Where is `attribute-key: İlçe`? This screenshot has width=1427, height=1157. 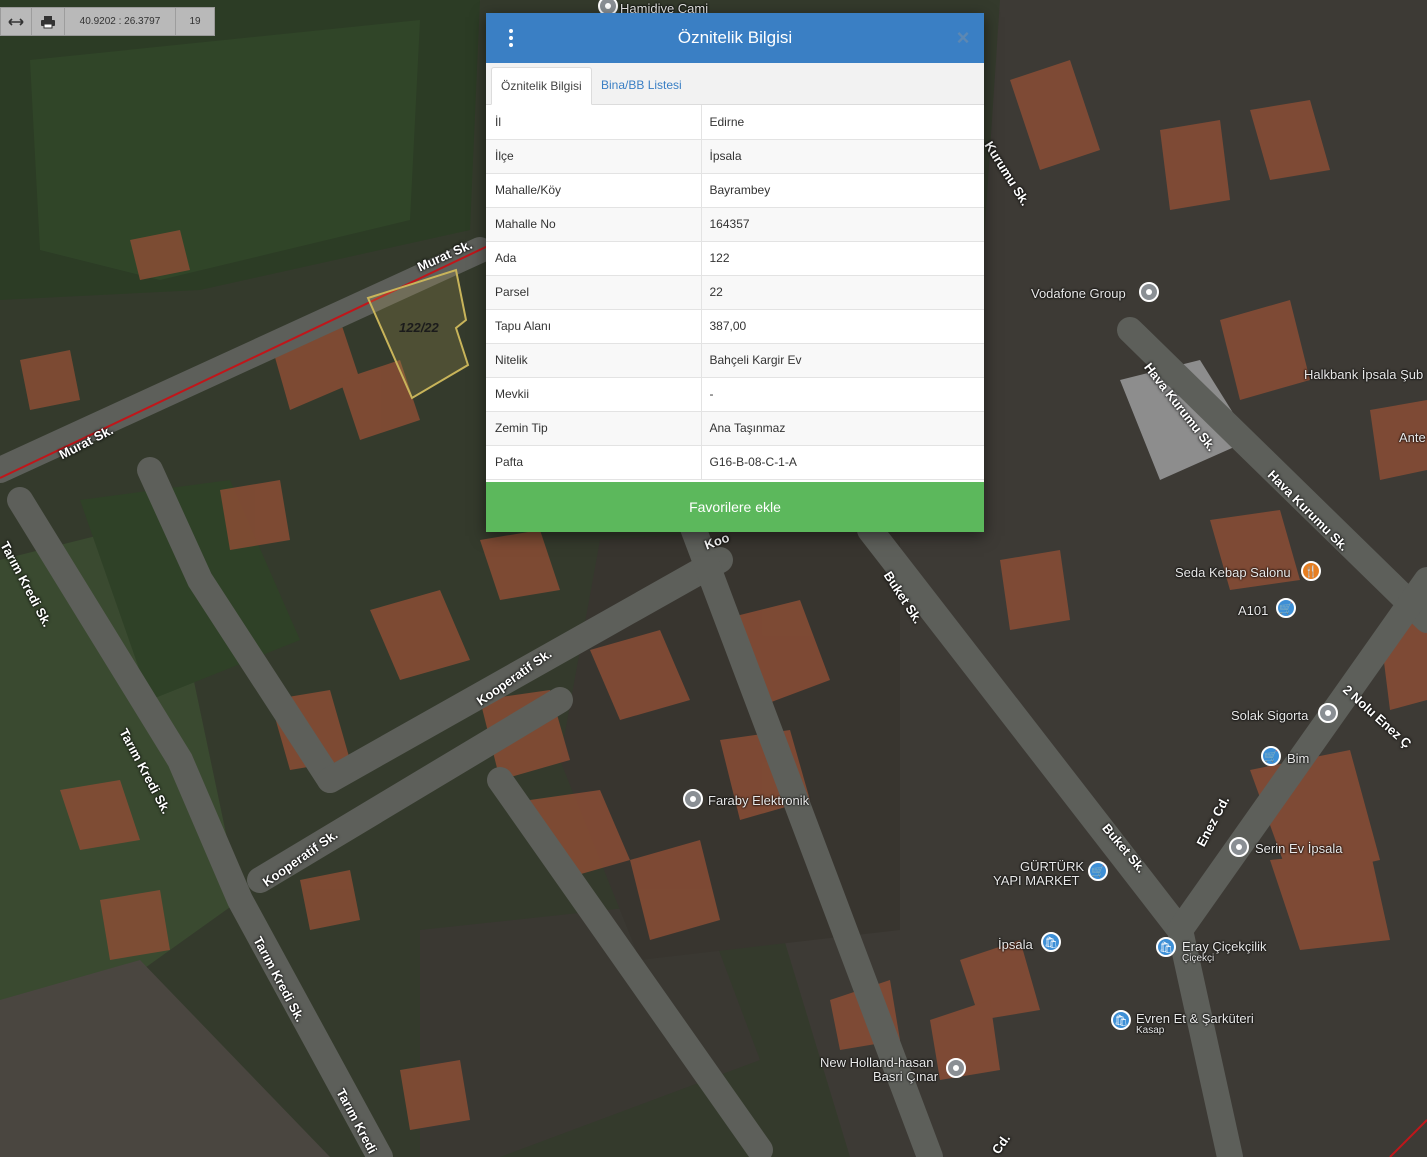 attribute-key: İlçe is located at coordinates (594, 156).